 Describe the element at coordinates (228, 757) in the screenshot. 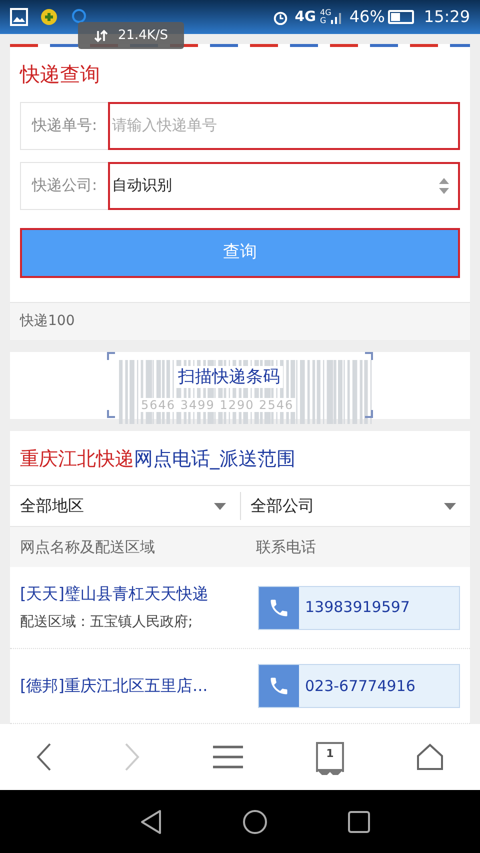

I see `menu-icon` at that location.